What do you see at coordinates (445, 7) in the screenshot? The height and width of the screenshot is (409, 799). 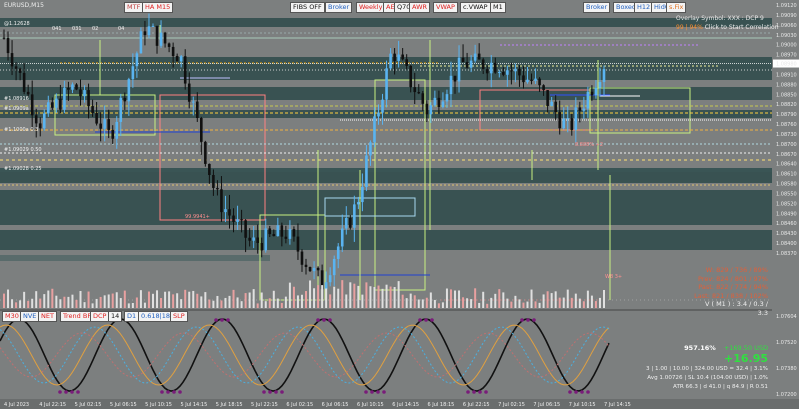 I see `toolbar-button-vwap: VWAP` at bounding box center [445, 7].